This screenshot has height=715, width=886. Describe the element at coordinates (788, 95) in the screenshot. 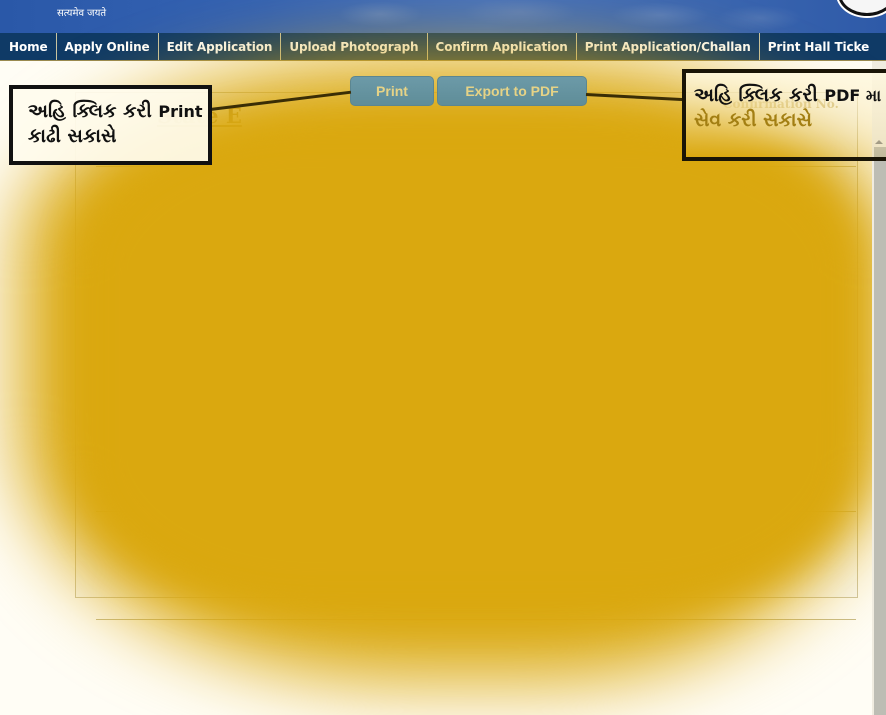

I see `pdf-callout-line1: અહિ ક્લિક કરી PDF મા` at that location.